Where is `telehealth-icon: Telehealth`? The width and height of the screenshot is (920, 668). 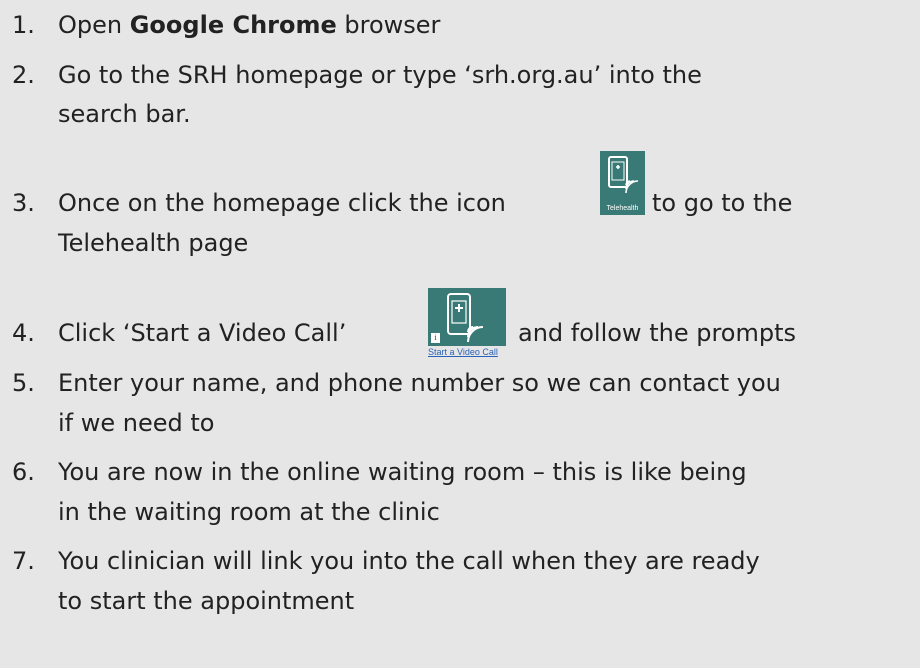
telehealth-icon: Telehealth is located at coordinates (622, 183).